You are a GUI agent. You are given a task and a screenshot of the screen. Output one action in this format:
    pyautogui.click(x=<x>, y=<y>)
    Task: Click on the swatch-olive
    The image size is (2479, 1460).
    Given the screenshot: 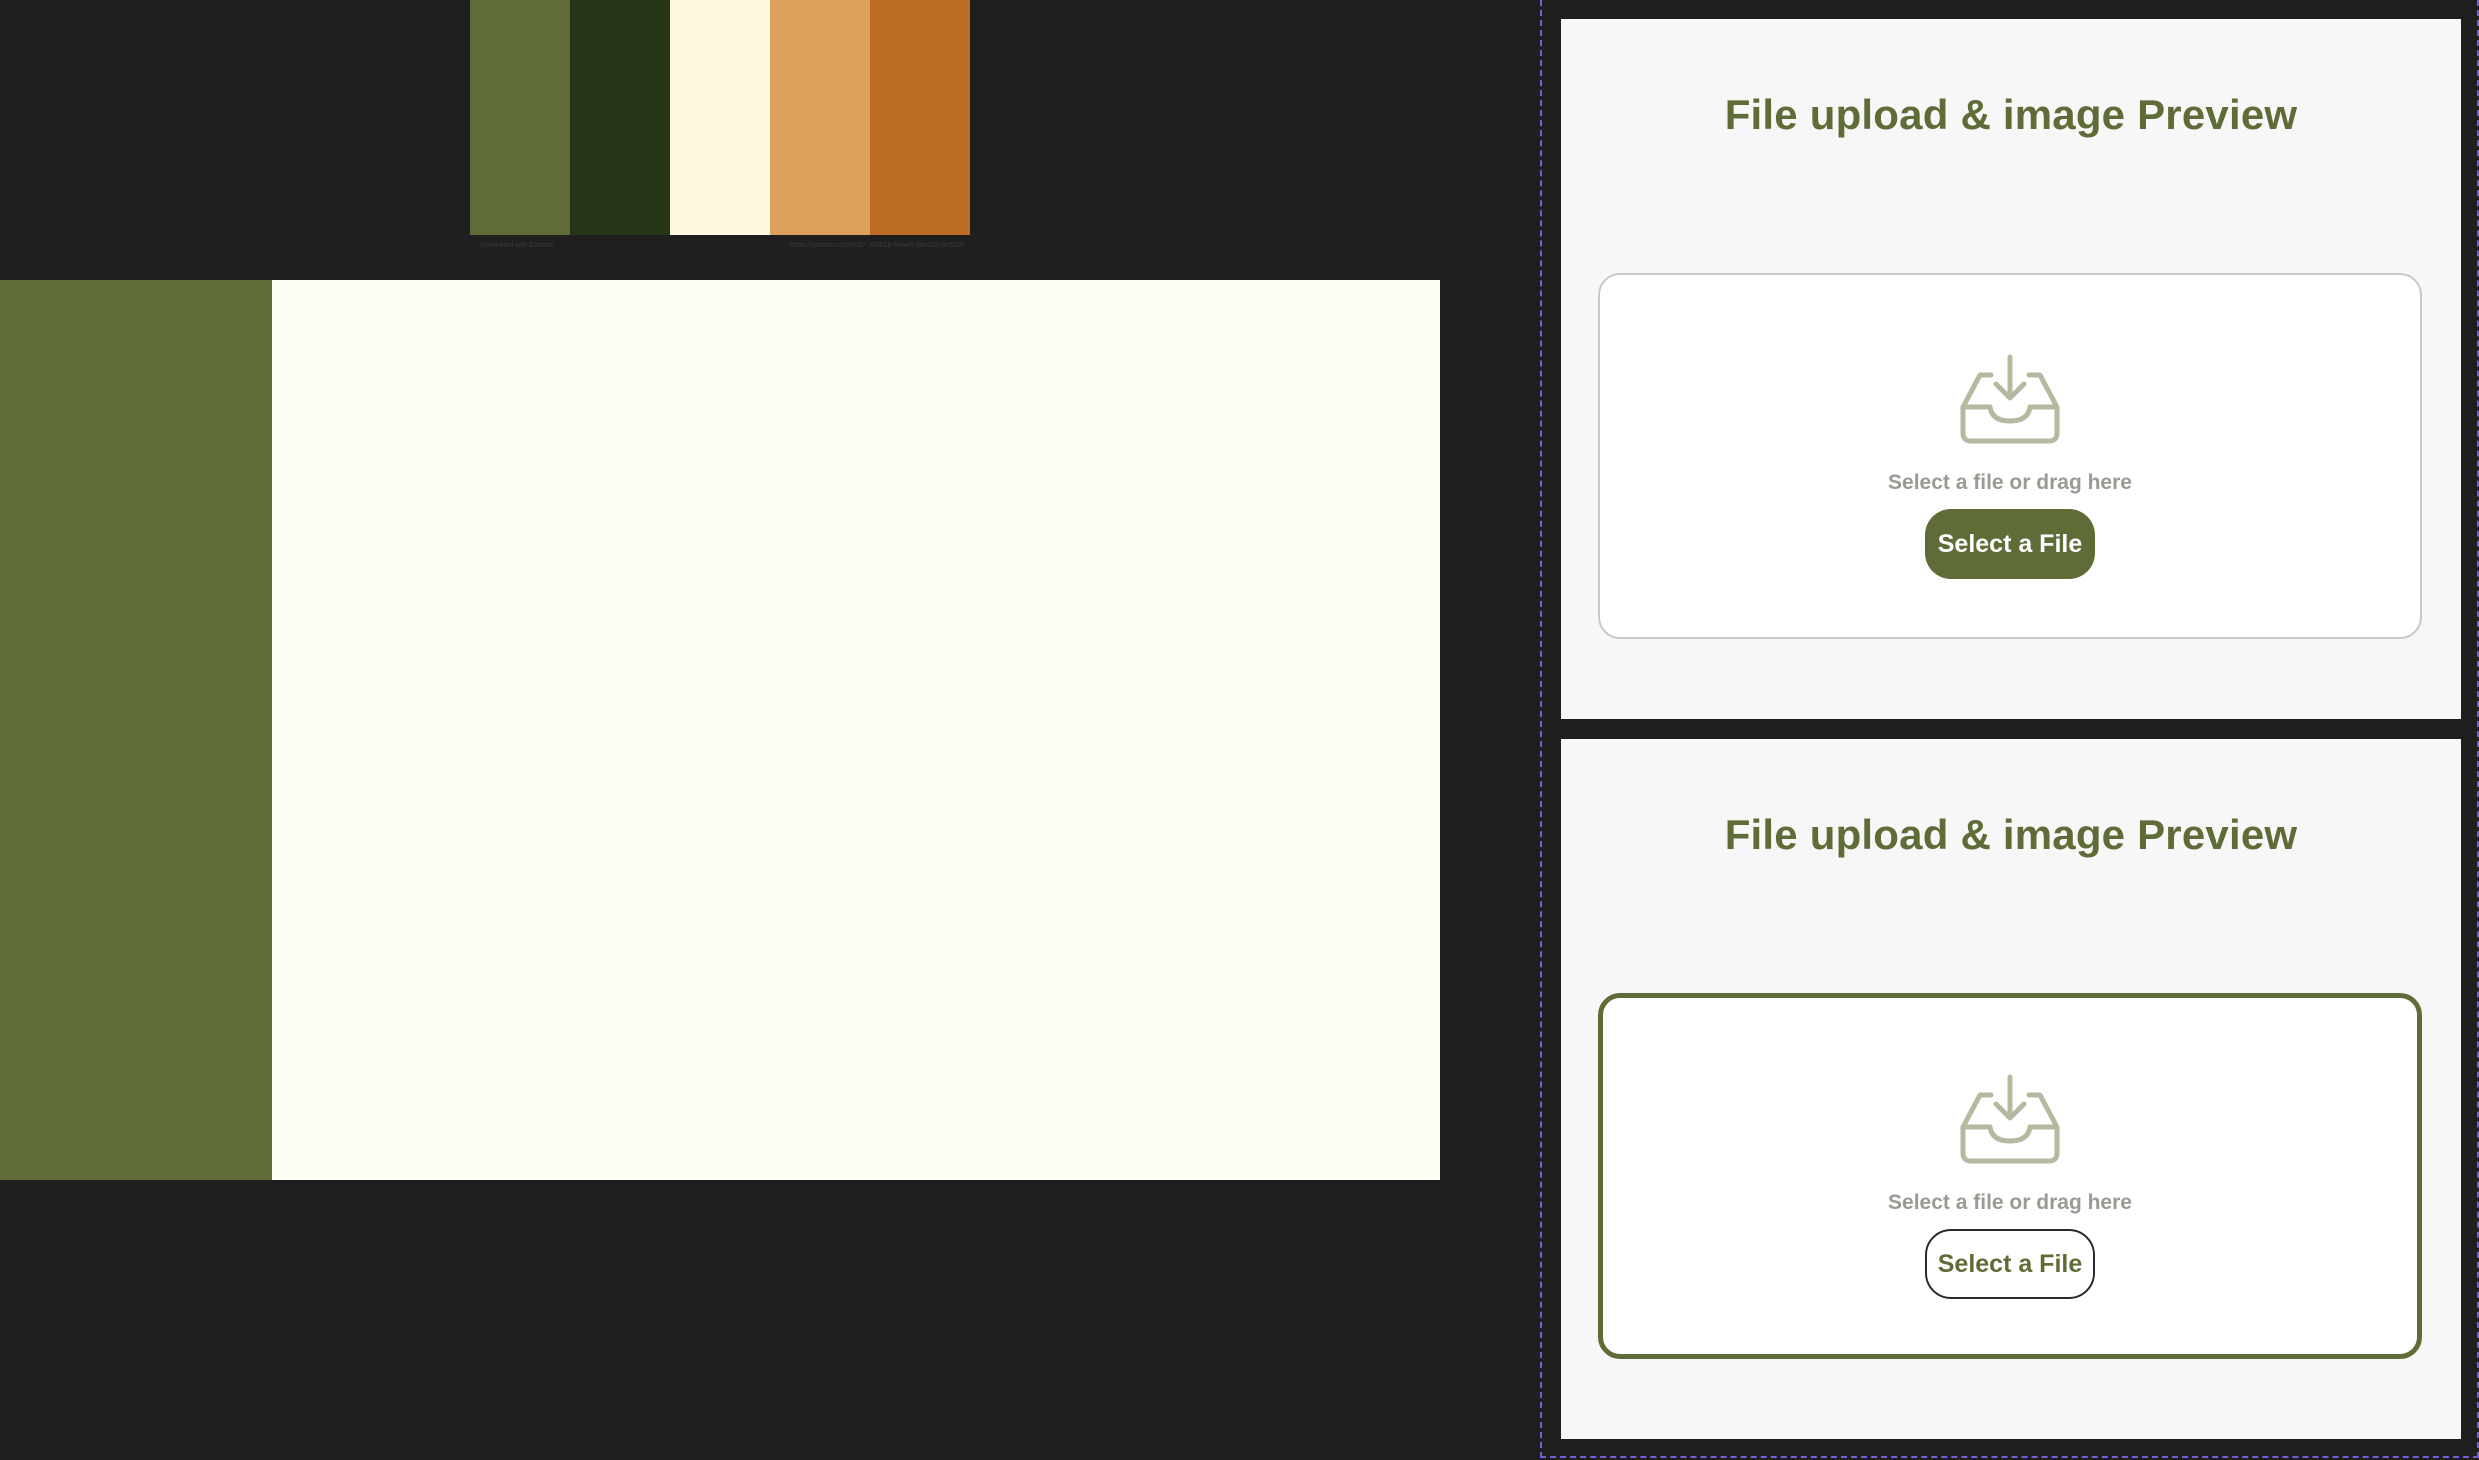 What is the action you would take?
    pyautogui.click(x=520, y=117)
    